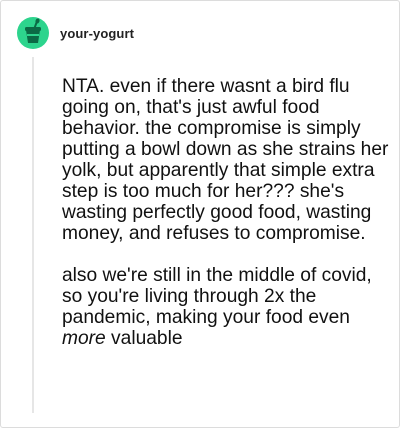 The height and width of the screenshot is (428, 400). Describe the element at coordinates (97, 33) in the screenshot. I see `username-link: your-yogurt` at that location.